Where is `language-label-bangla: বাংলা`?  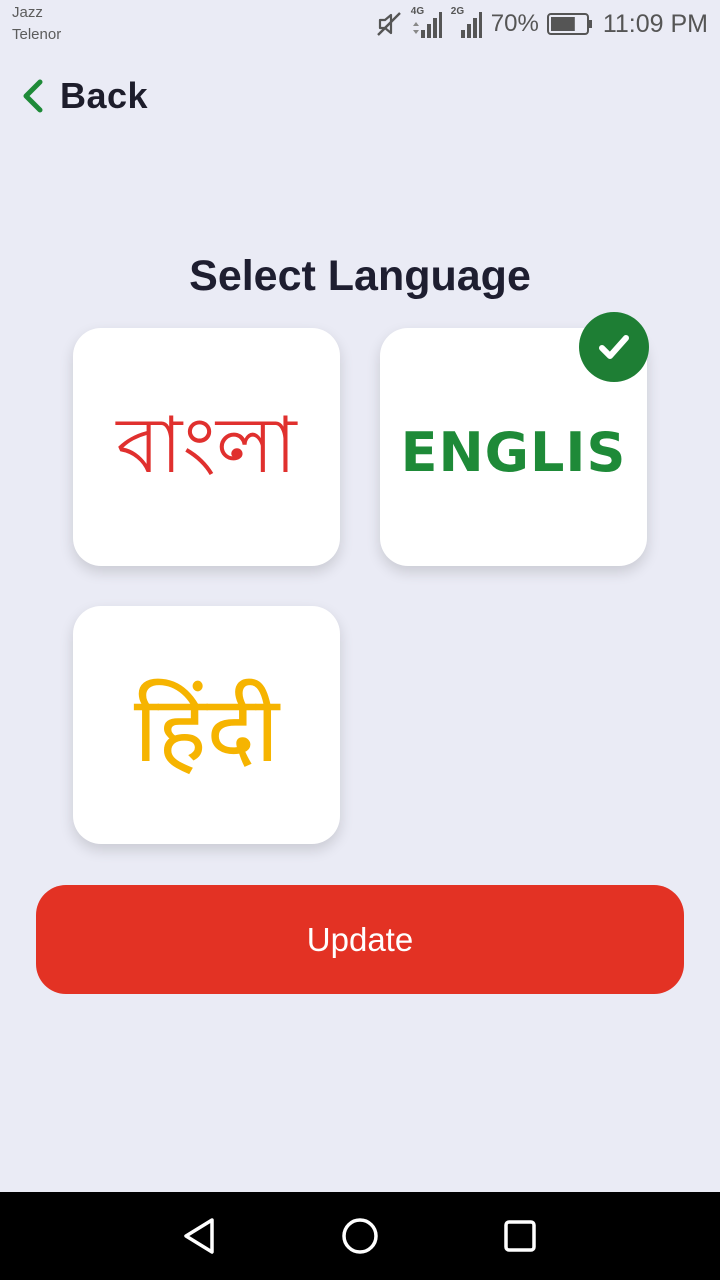 language-label-bangla: বাংলা is located at coordinates (206, 446).